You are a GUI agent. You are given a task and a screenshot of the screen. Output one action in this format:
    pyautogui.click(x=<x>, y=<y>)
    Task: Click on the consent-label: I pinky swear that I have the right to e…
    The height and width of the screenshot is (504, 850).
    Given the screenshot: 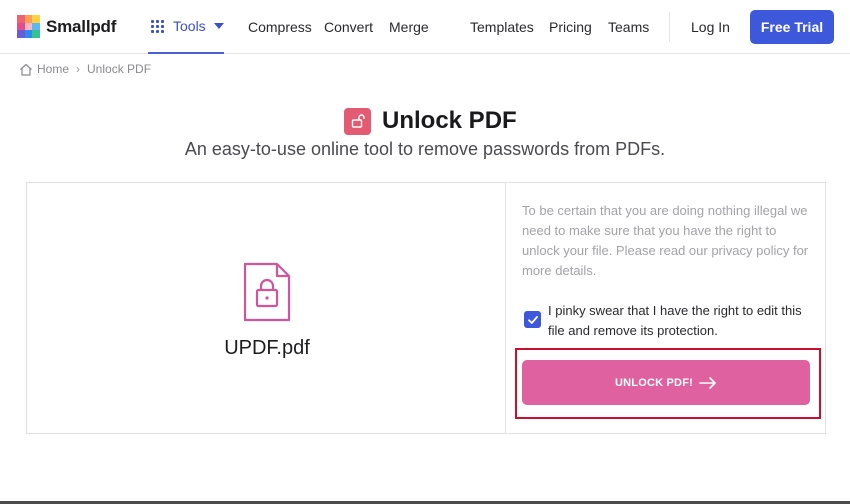 What is the action you would take?
    pyautogui.click(x=680, y=321)
    